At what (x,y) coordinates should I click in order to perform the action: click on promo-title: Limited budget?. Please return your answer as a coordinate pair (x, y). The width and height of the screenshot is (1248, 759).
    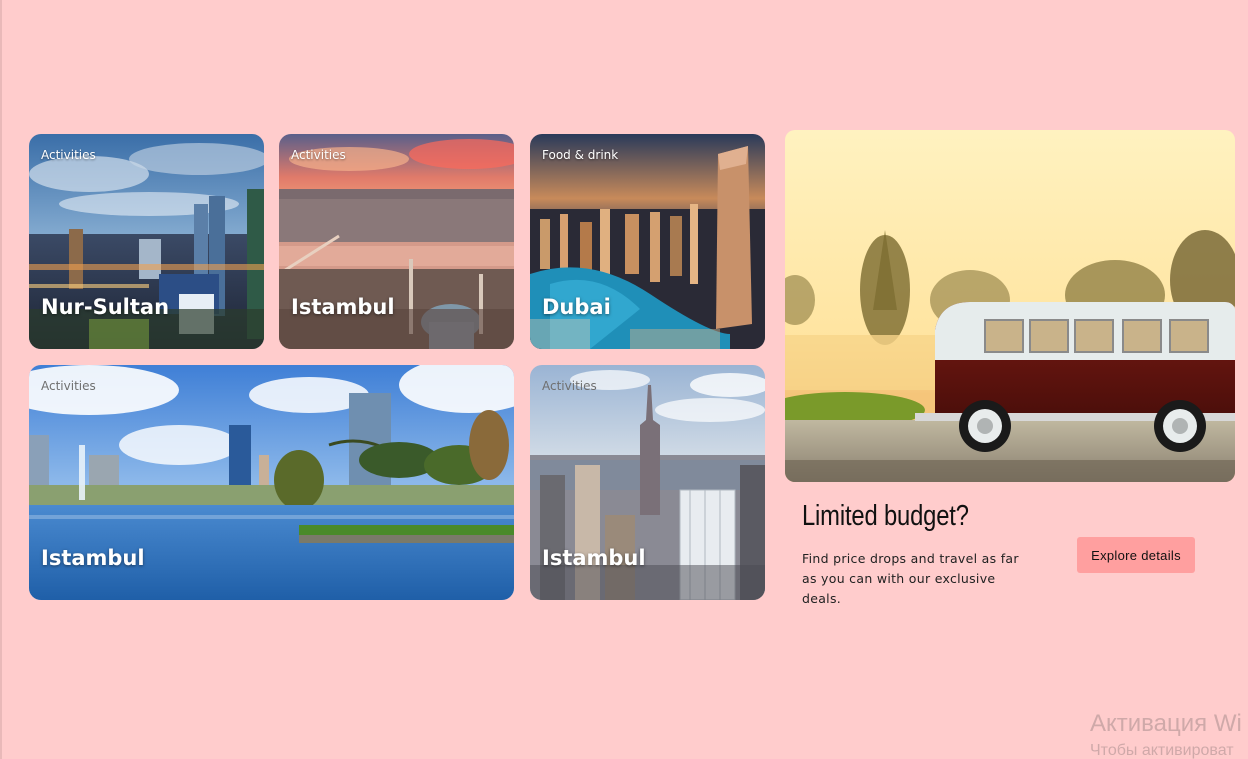
    Looking at the image, I should click on (885, 516).